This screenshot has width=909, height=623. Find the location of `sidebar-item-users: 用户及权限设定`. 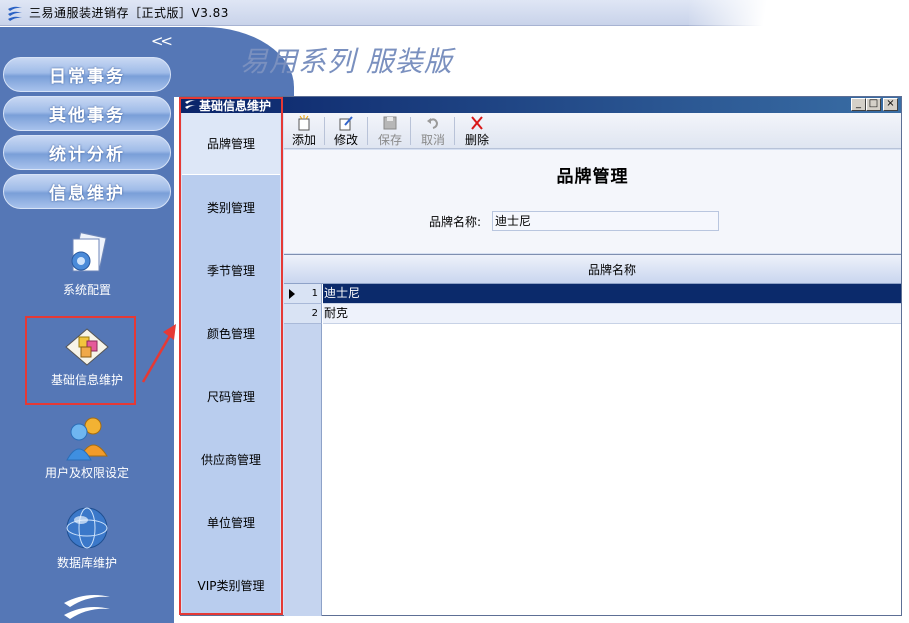

sidebar-item-users: 用户及权限设定 is located at coordinates (87, 447).